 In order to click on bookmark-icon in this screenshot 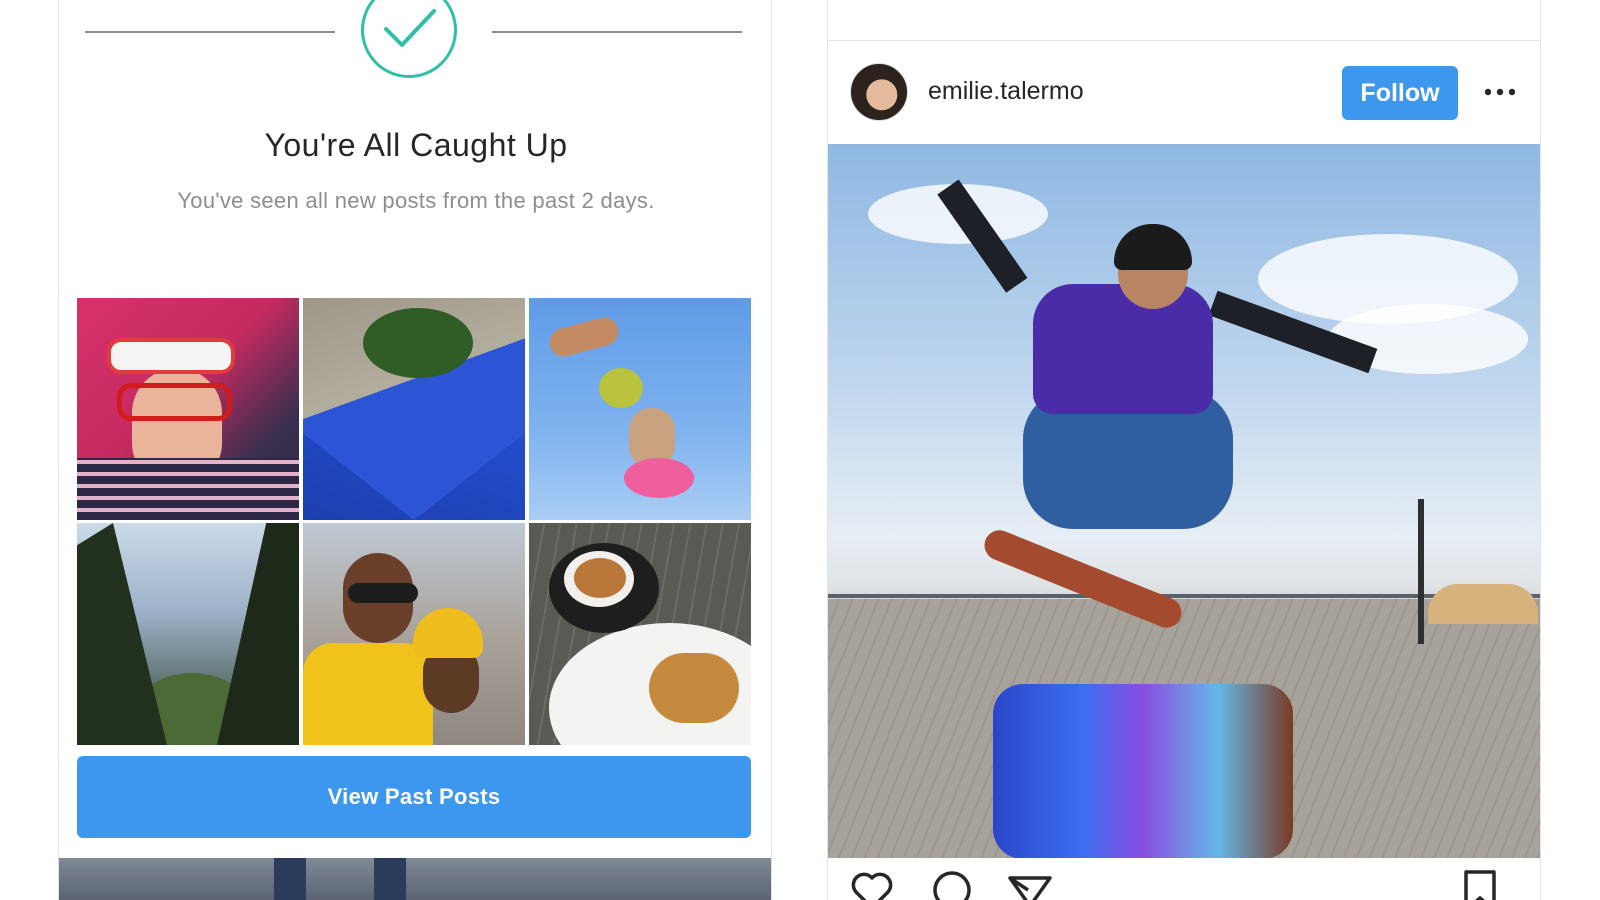, I will do `click(1480, 883)`.